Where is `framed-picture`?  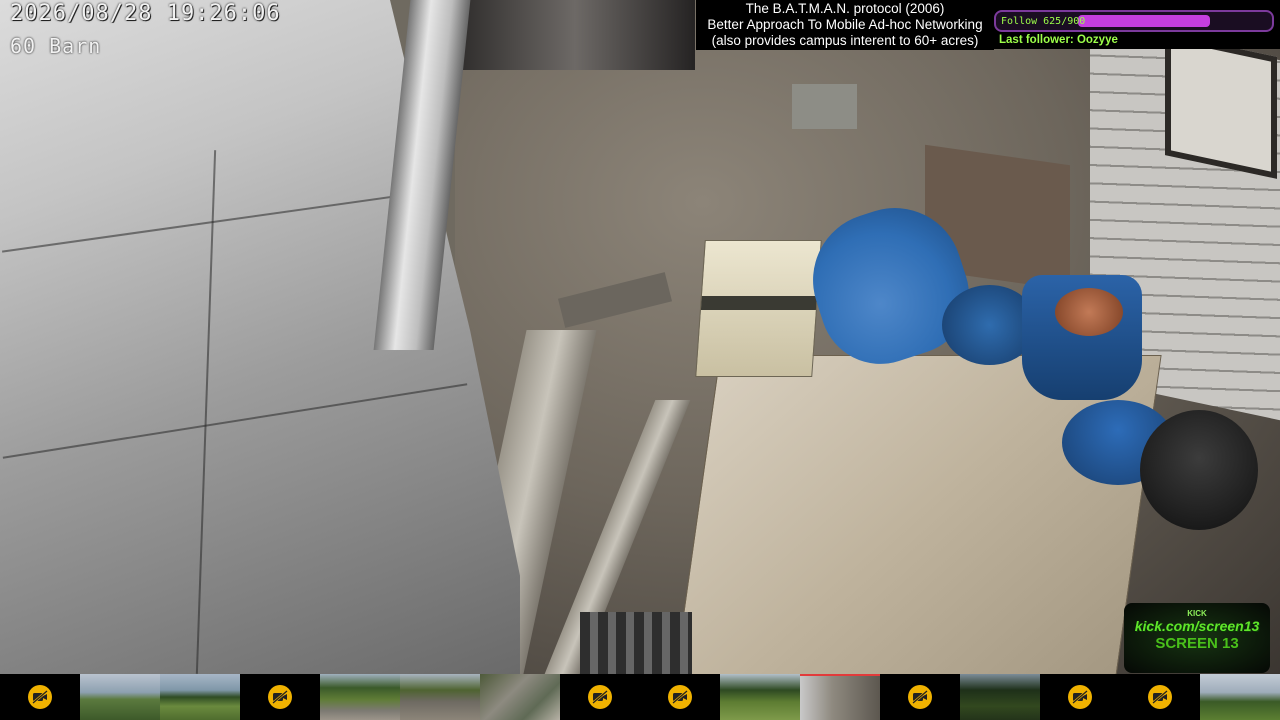
framed-picture is located at coordinates (1221, 106).